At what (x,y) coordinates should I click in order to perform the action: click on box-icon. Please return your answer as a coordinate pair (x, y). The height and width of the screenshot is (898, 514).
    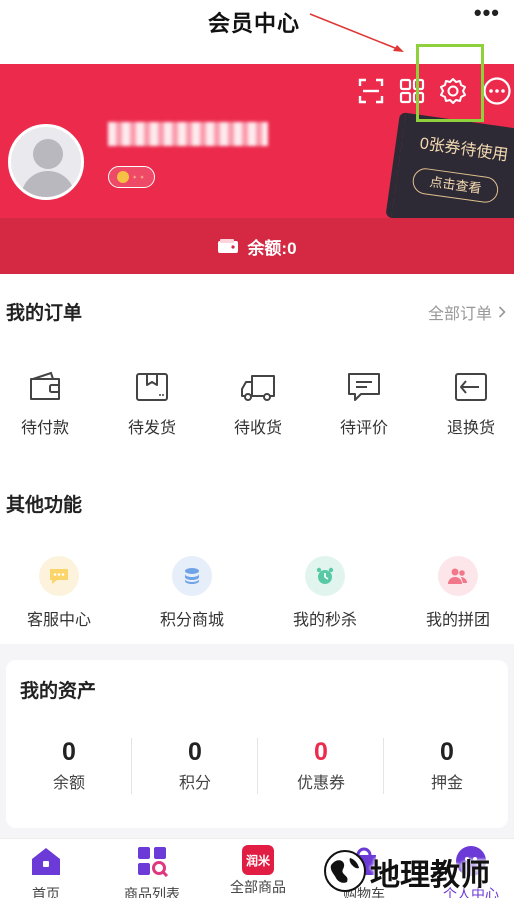
    Looking at the image, I should click on (152, 387).